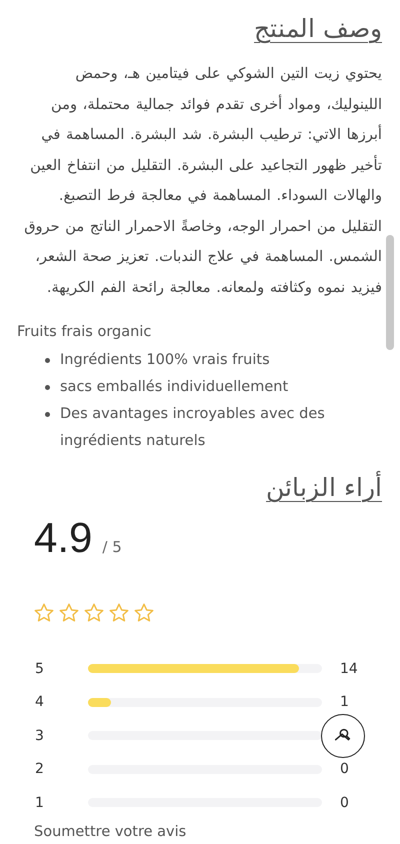 Image resolution: width=400 pixels, height=844 pixels. What do you see at coordinates (343, 736) in the screenshot?
I see `search-button` at bounding box center [343, 736].